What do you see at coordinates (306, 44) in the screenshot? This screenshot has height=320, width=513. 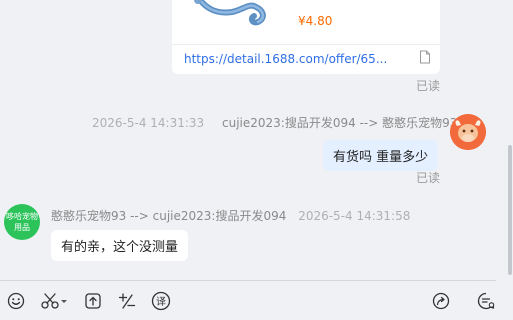 I see `divider` at bounding box center [306, 44].